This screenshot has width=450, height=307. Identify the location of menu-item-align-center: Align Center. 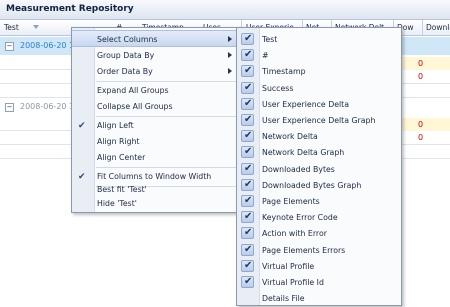
(155, 157).